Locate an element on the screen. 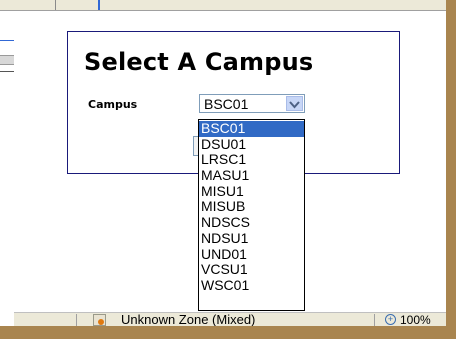 The height and width of the screenshot is (339, 456). browser-toolbar-strip is located at coordinates (223, 5).